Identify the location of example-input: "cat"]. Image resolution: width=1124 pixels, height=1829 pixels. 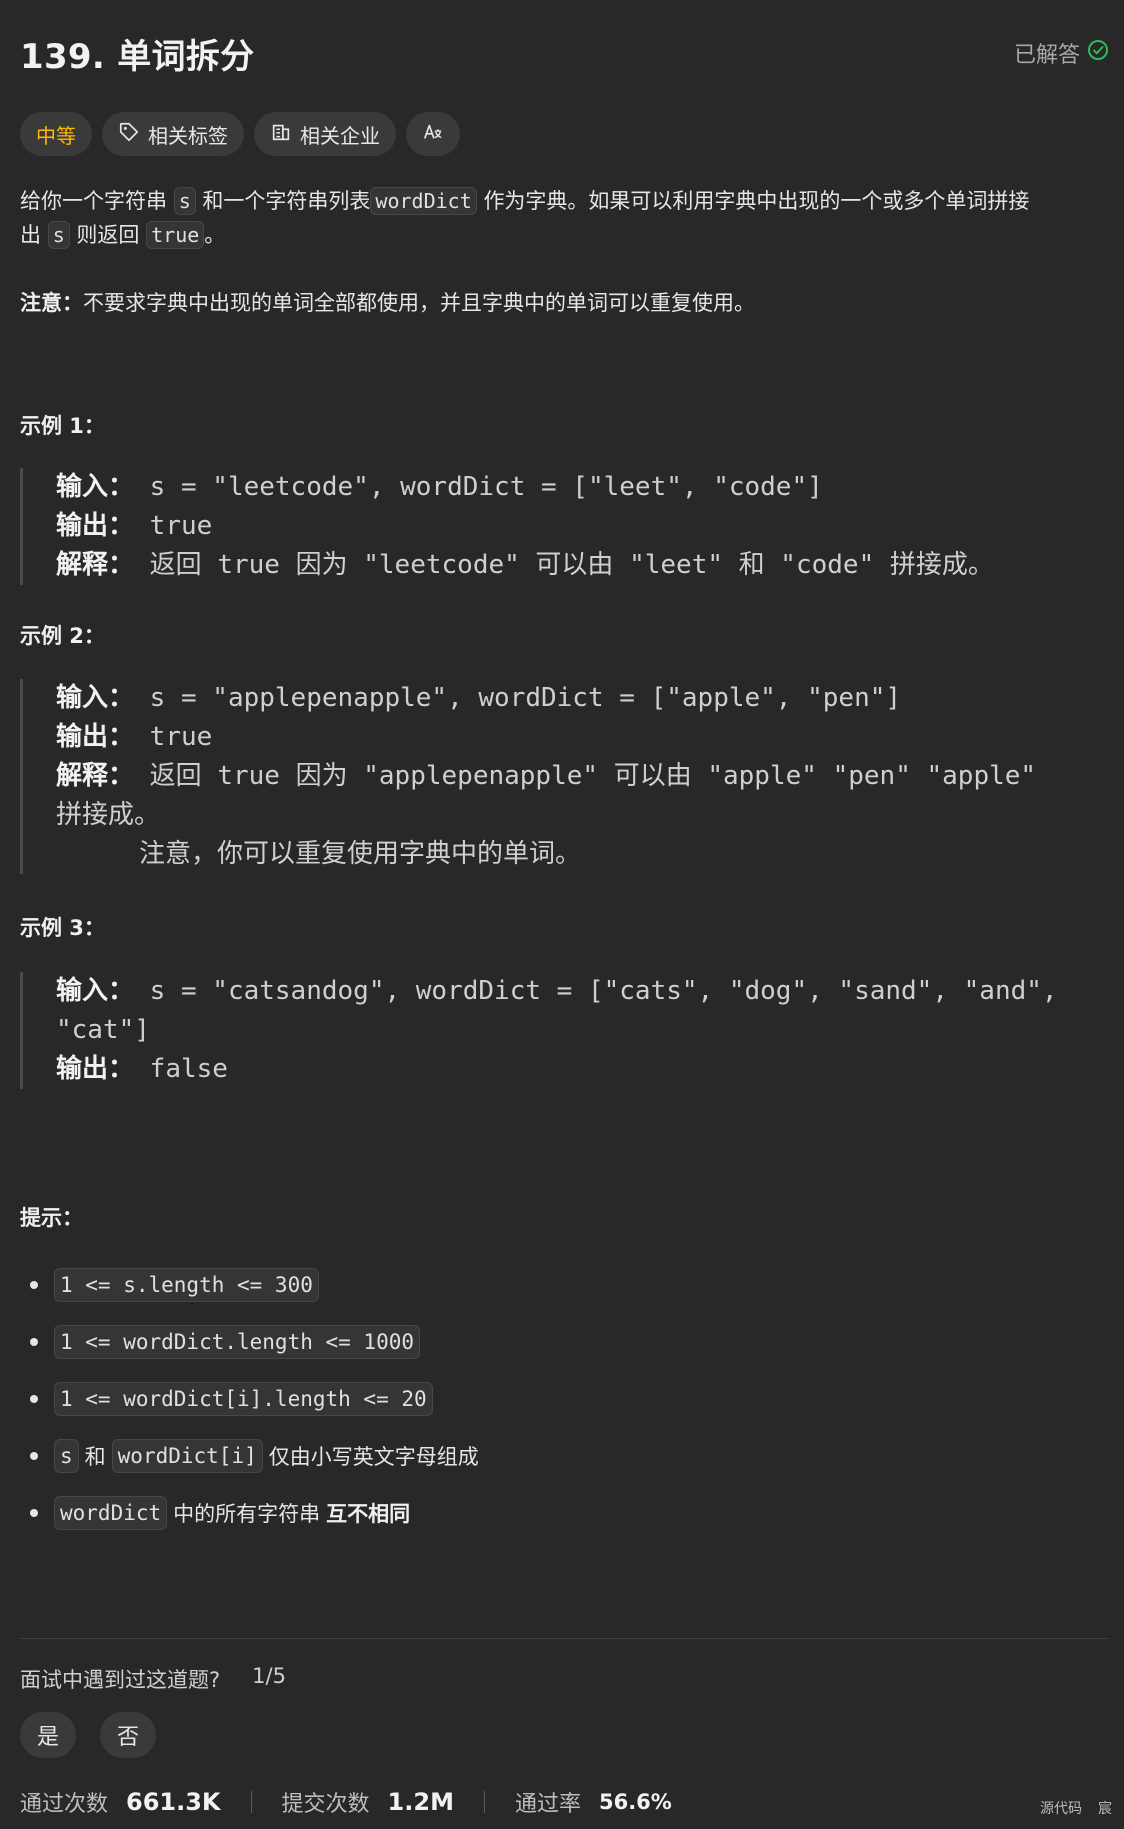
(103, 1030).